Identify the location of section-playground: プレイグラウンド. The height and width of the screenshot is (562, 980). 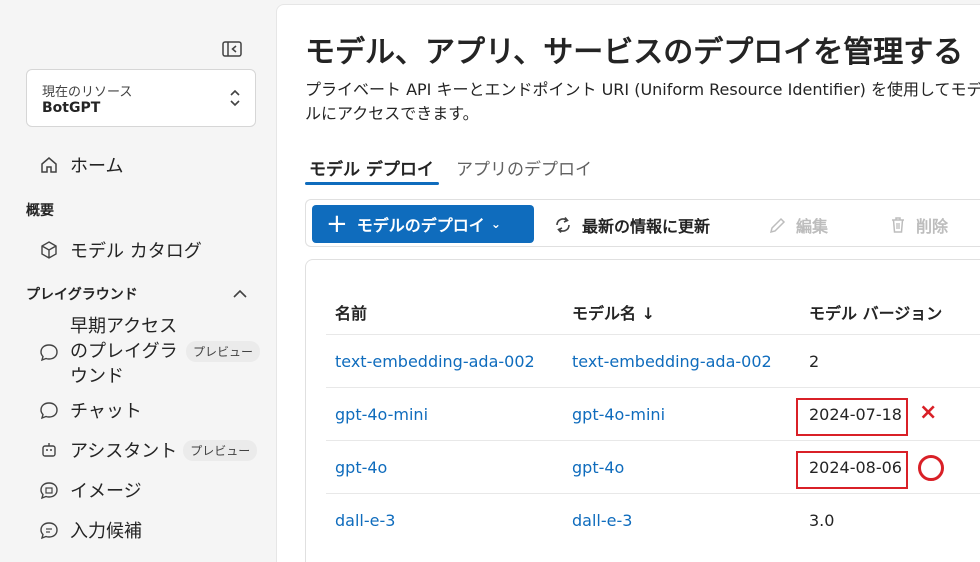
(82, 295).